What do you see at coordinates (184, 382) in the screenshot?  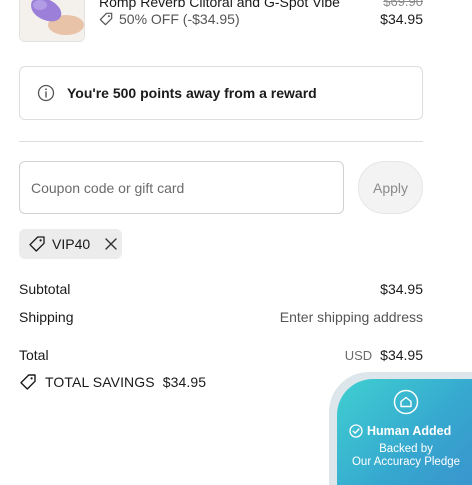 I see `savings-value: $34.95` at bounding box center [184, 382].